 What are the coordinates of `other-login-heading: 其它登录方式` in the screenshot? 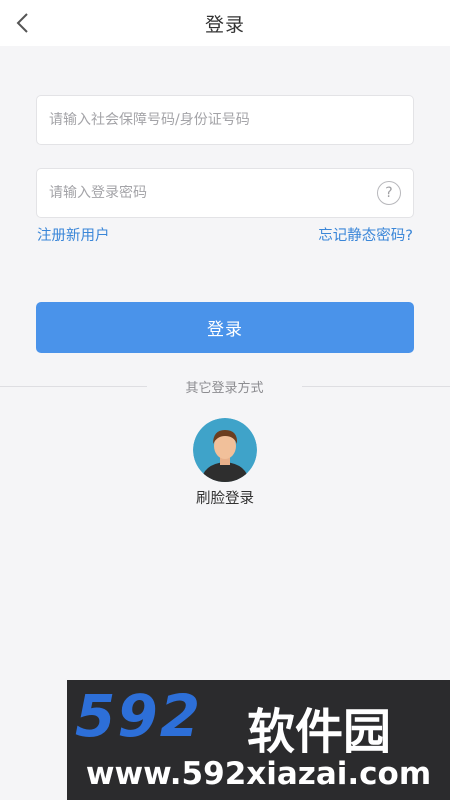 It's located at (224, 388).